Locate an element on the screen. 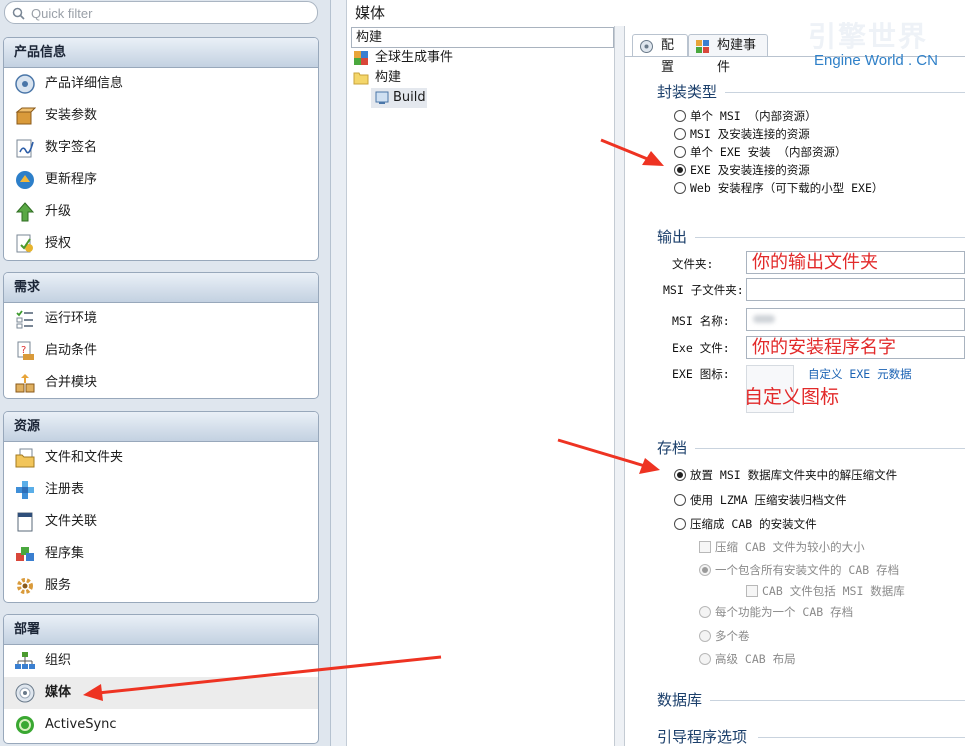  nav-group-header: 需求 is located at coordinates (161, 288).